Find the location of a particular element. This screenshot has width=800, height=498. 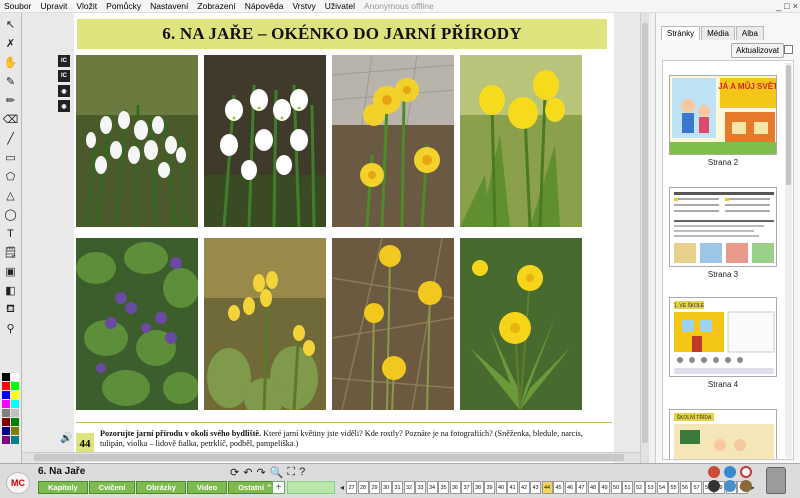

page-button-53: 53 is located at coordinates (651, 487).